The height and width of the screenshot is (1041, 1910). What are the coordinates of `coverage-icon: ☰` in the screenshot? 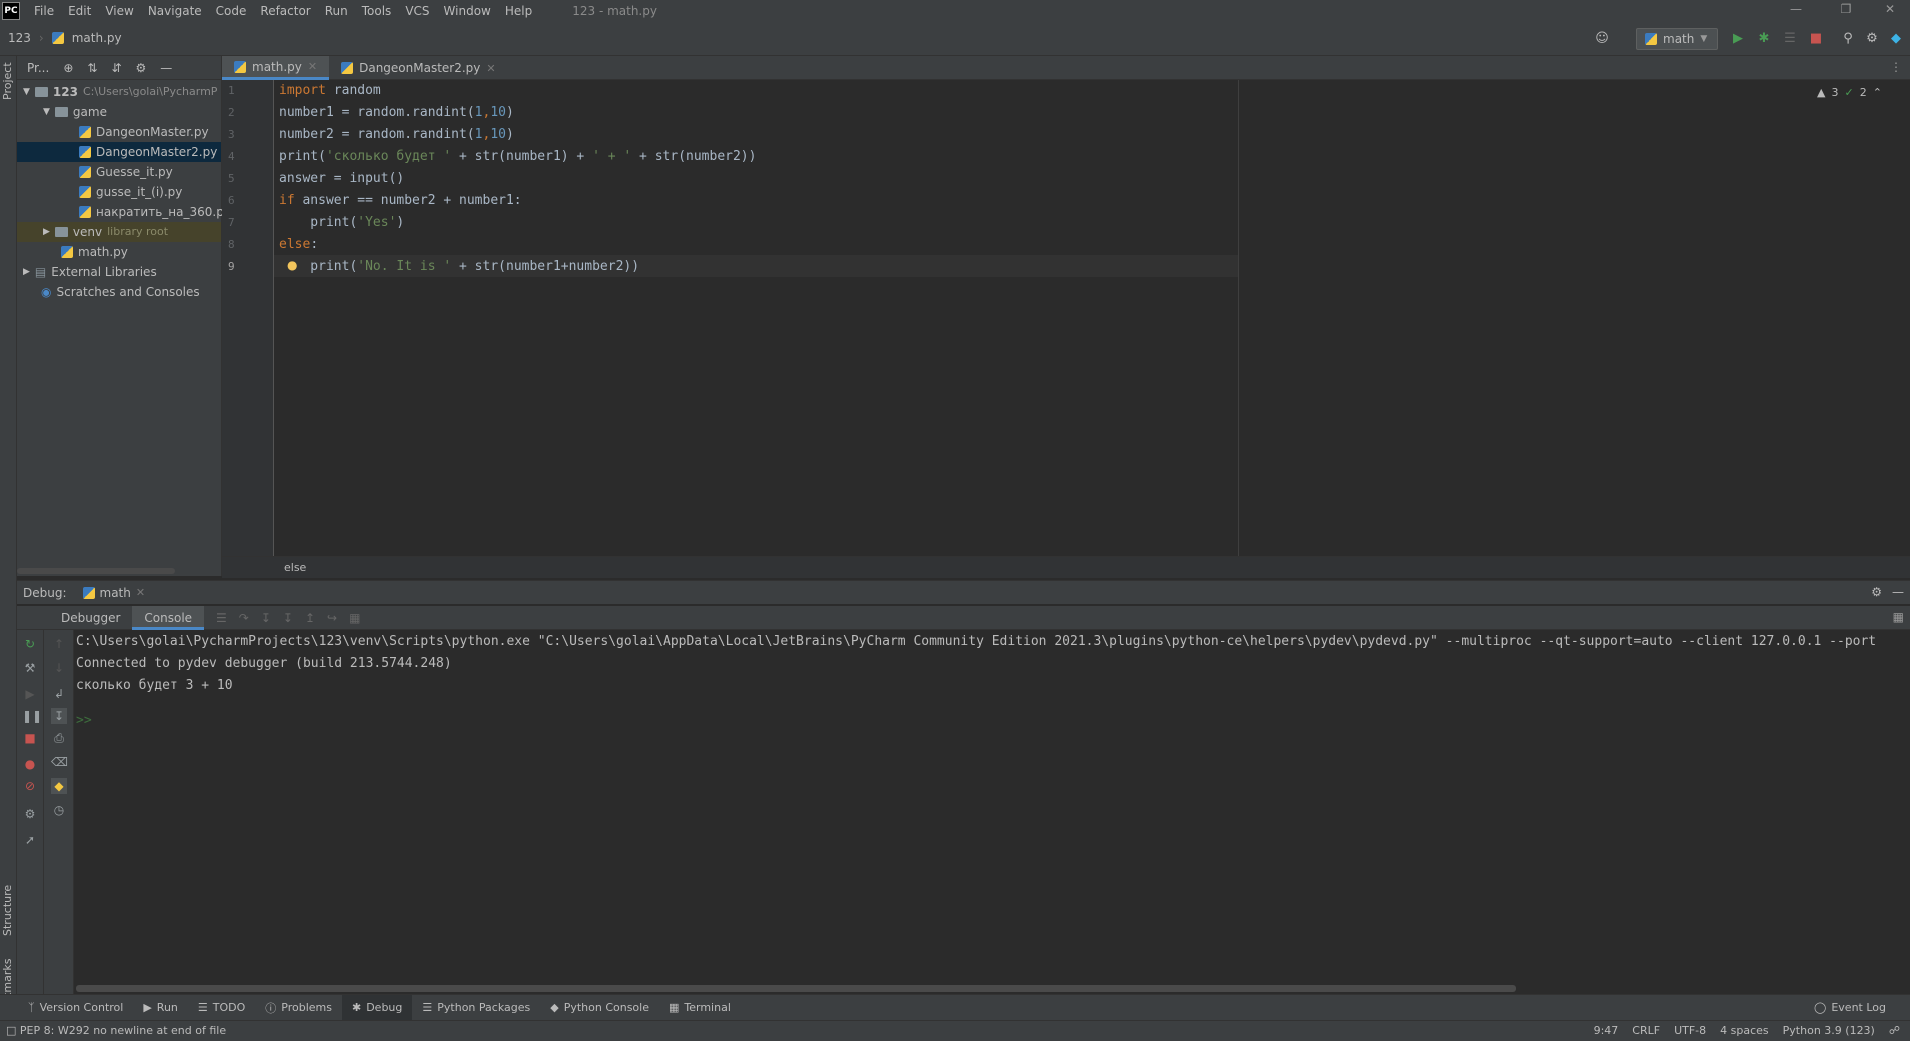 It's located at (1790, 39).